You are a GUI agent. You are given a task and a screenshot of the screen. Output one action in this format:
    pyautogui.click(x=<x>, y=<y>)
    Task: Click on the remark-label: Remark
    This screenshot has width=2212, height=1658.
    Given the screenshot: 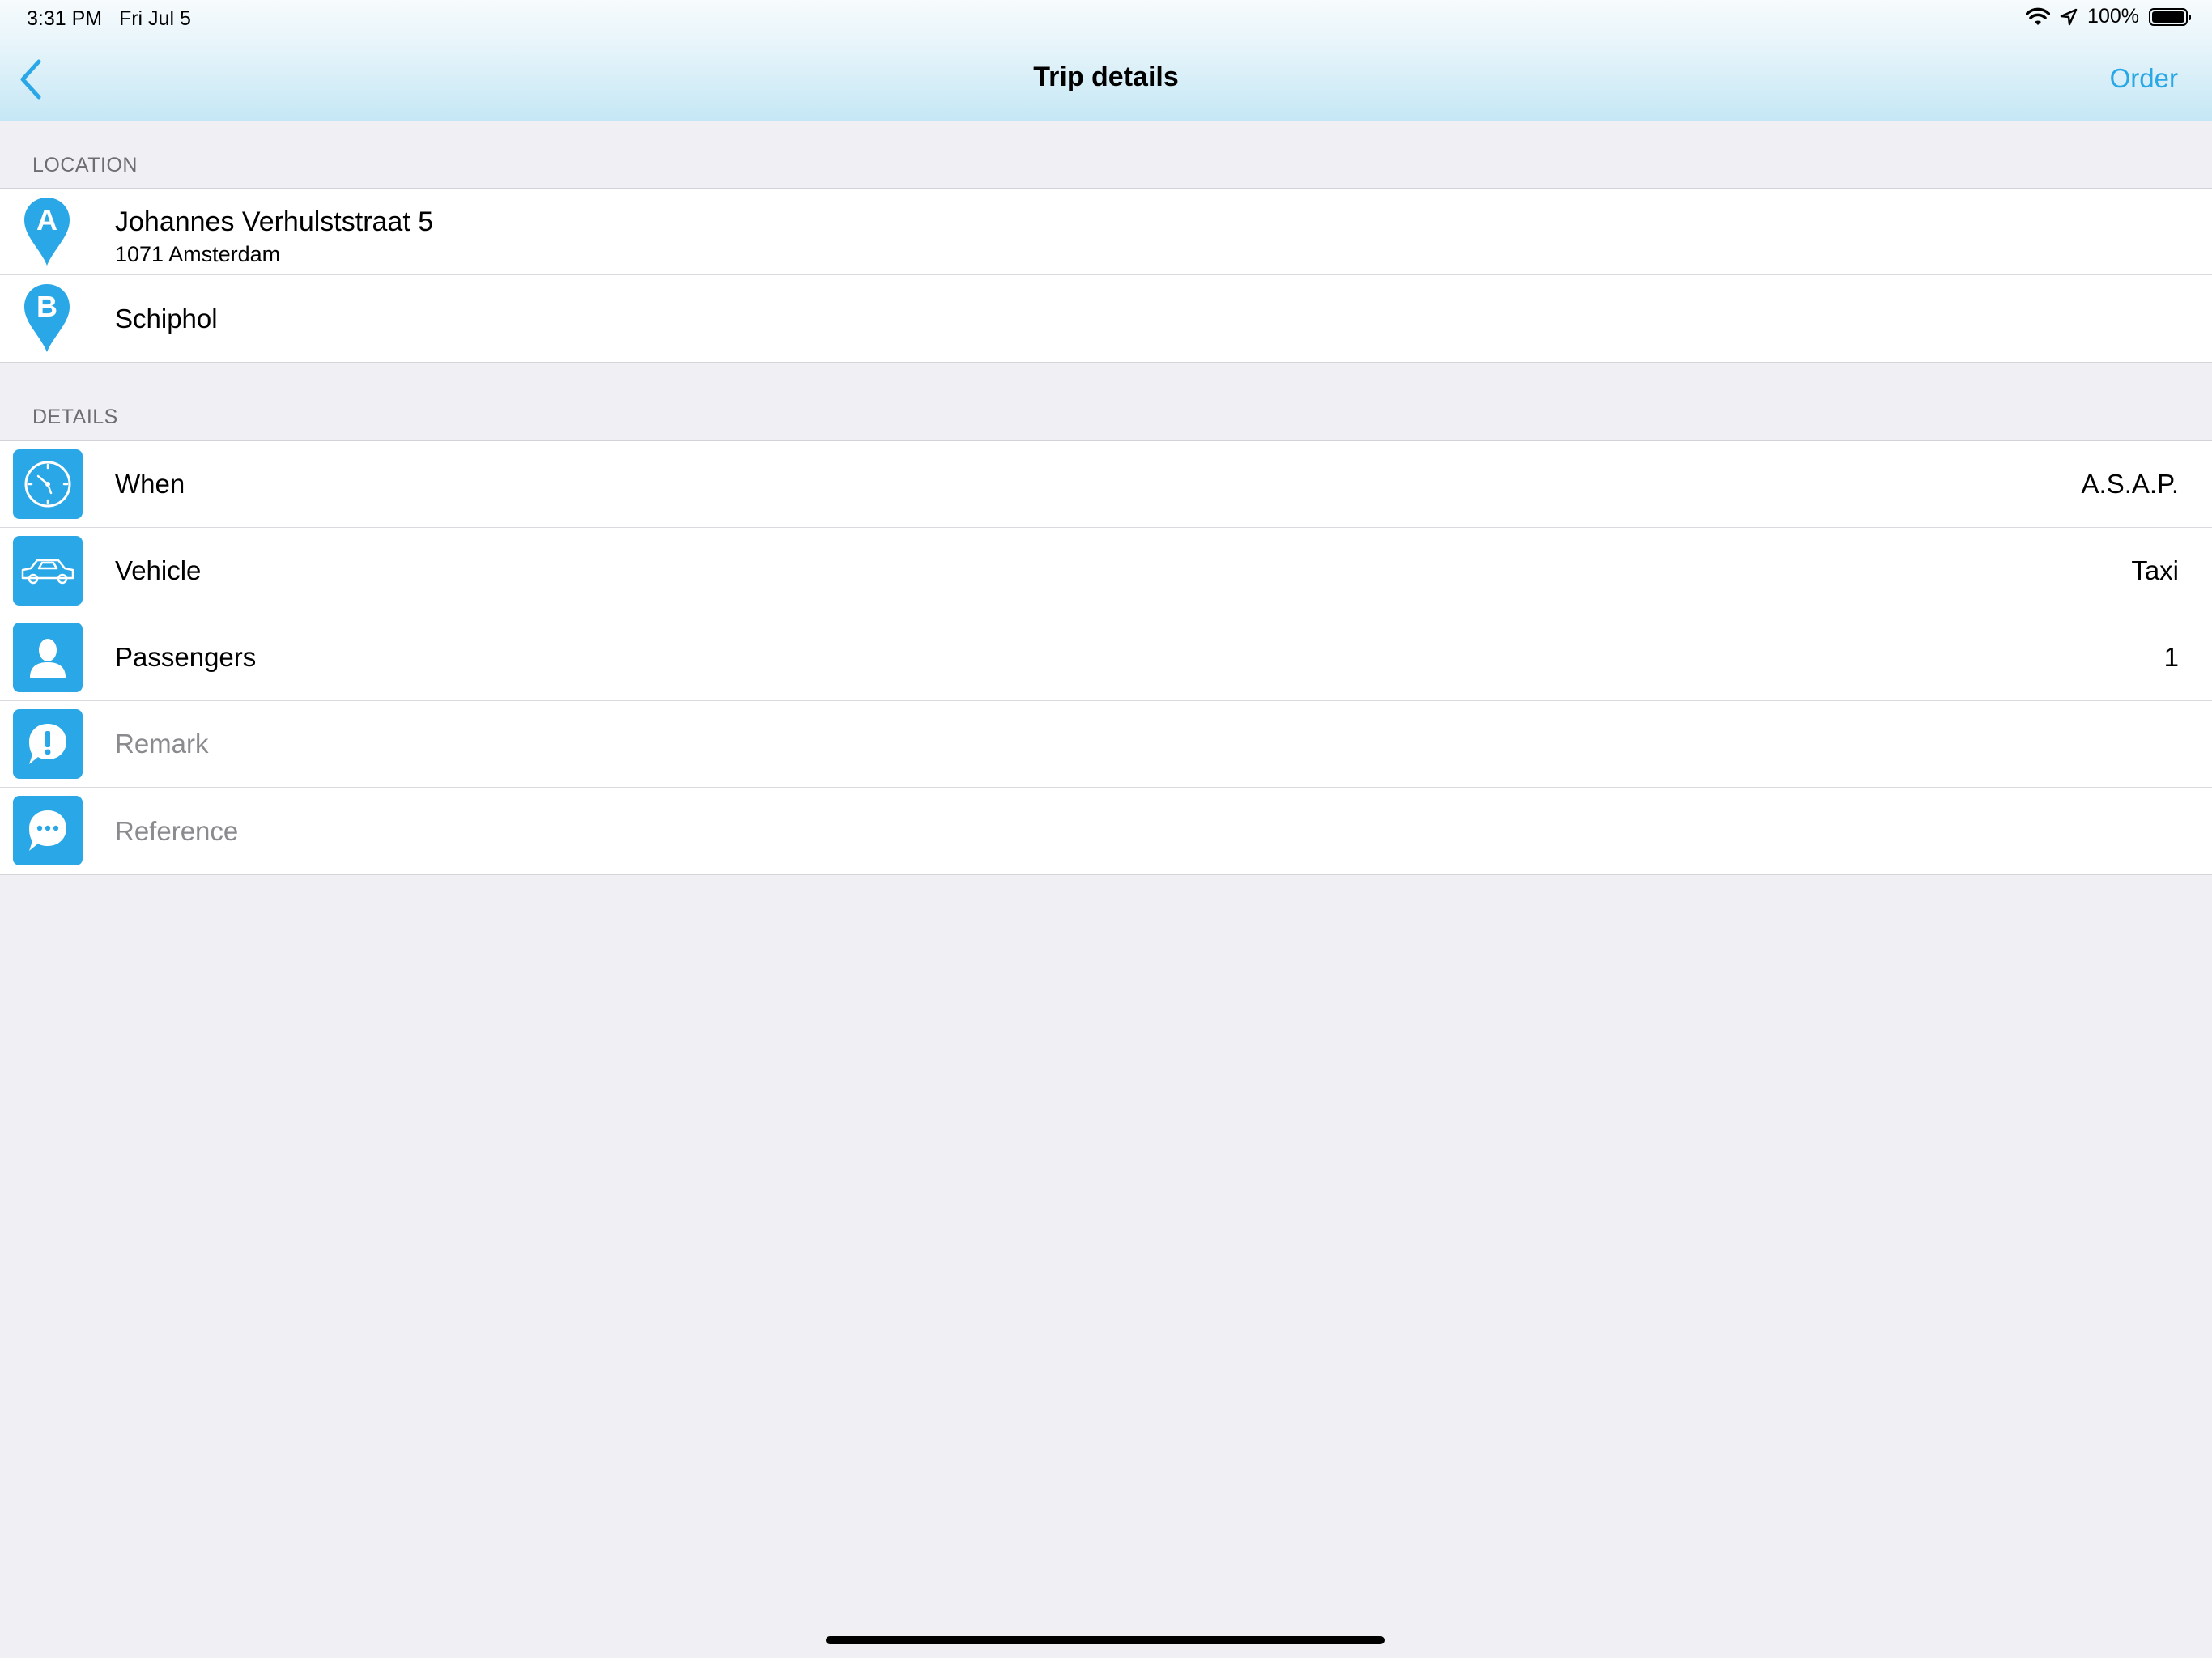 What is the action you would take?
    pyautogui.click(x=162, y=744)
    